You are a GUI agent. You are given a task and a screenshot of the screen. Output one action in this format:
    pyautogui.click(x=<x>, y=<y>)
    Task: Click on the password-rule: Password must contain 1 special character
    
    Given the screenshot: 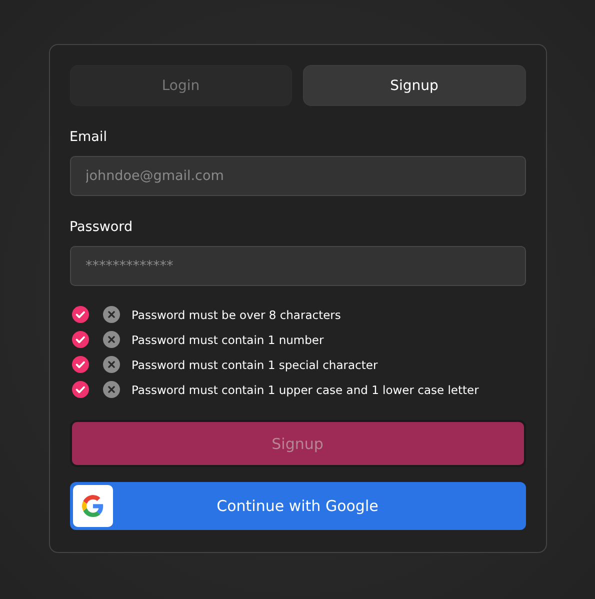 What is the action you would take?
    pyautogui.click(x=255, y=365)
    